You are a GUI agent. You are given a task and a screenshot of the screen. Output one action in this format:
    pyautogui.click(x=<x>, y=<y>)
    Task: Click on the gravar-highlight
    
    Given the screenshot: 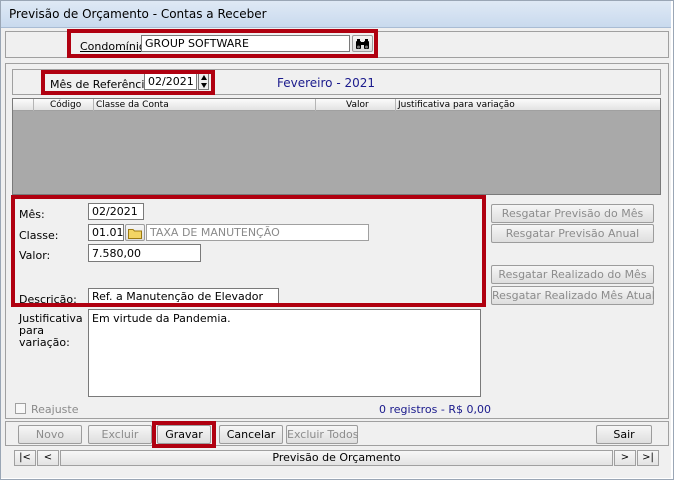 What is the action you would take?
    pyautogui.click(x=184, y=434)
    